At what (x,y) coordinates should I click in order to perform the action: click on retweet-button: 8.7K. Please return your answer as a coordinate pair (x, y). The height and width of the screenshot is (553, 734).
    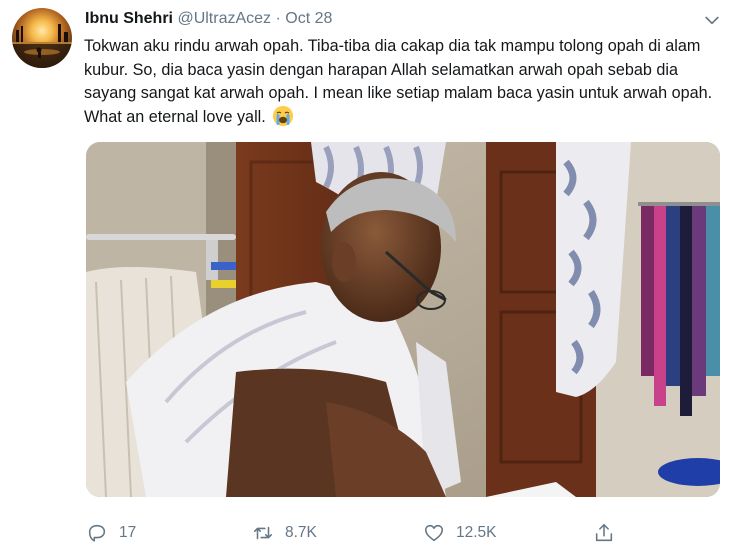
    Looking at the image, I should click on (284, 533).